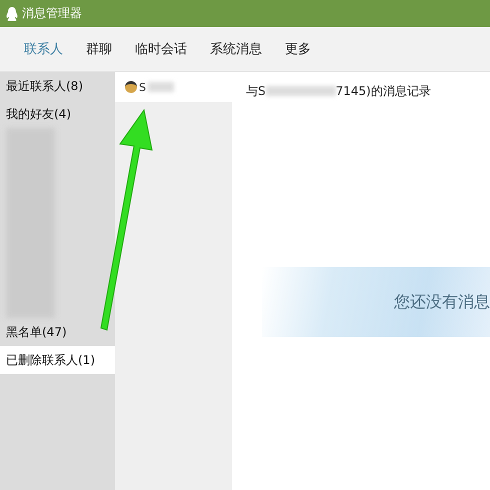 The image size is (490, 490). Describe the element at coordinates (57, 360) in the screenshot. I see `group-item: 已删除联系人(1)` at that location.